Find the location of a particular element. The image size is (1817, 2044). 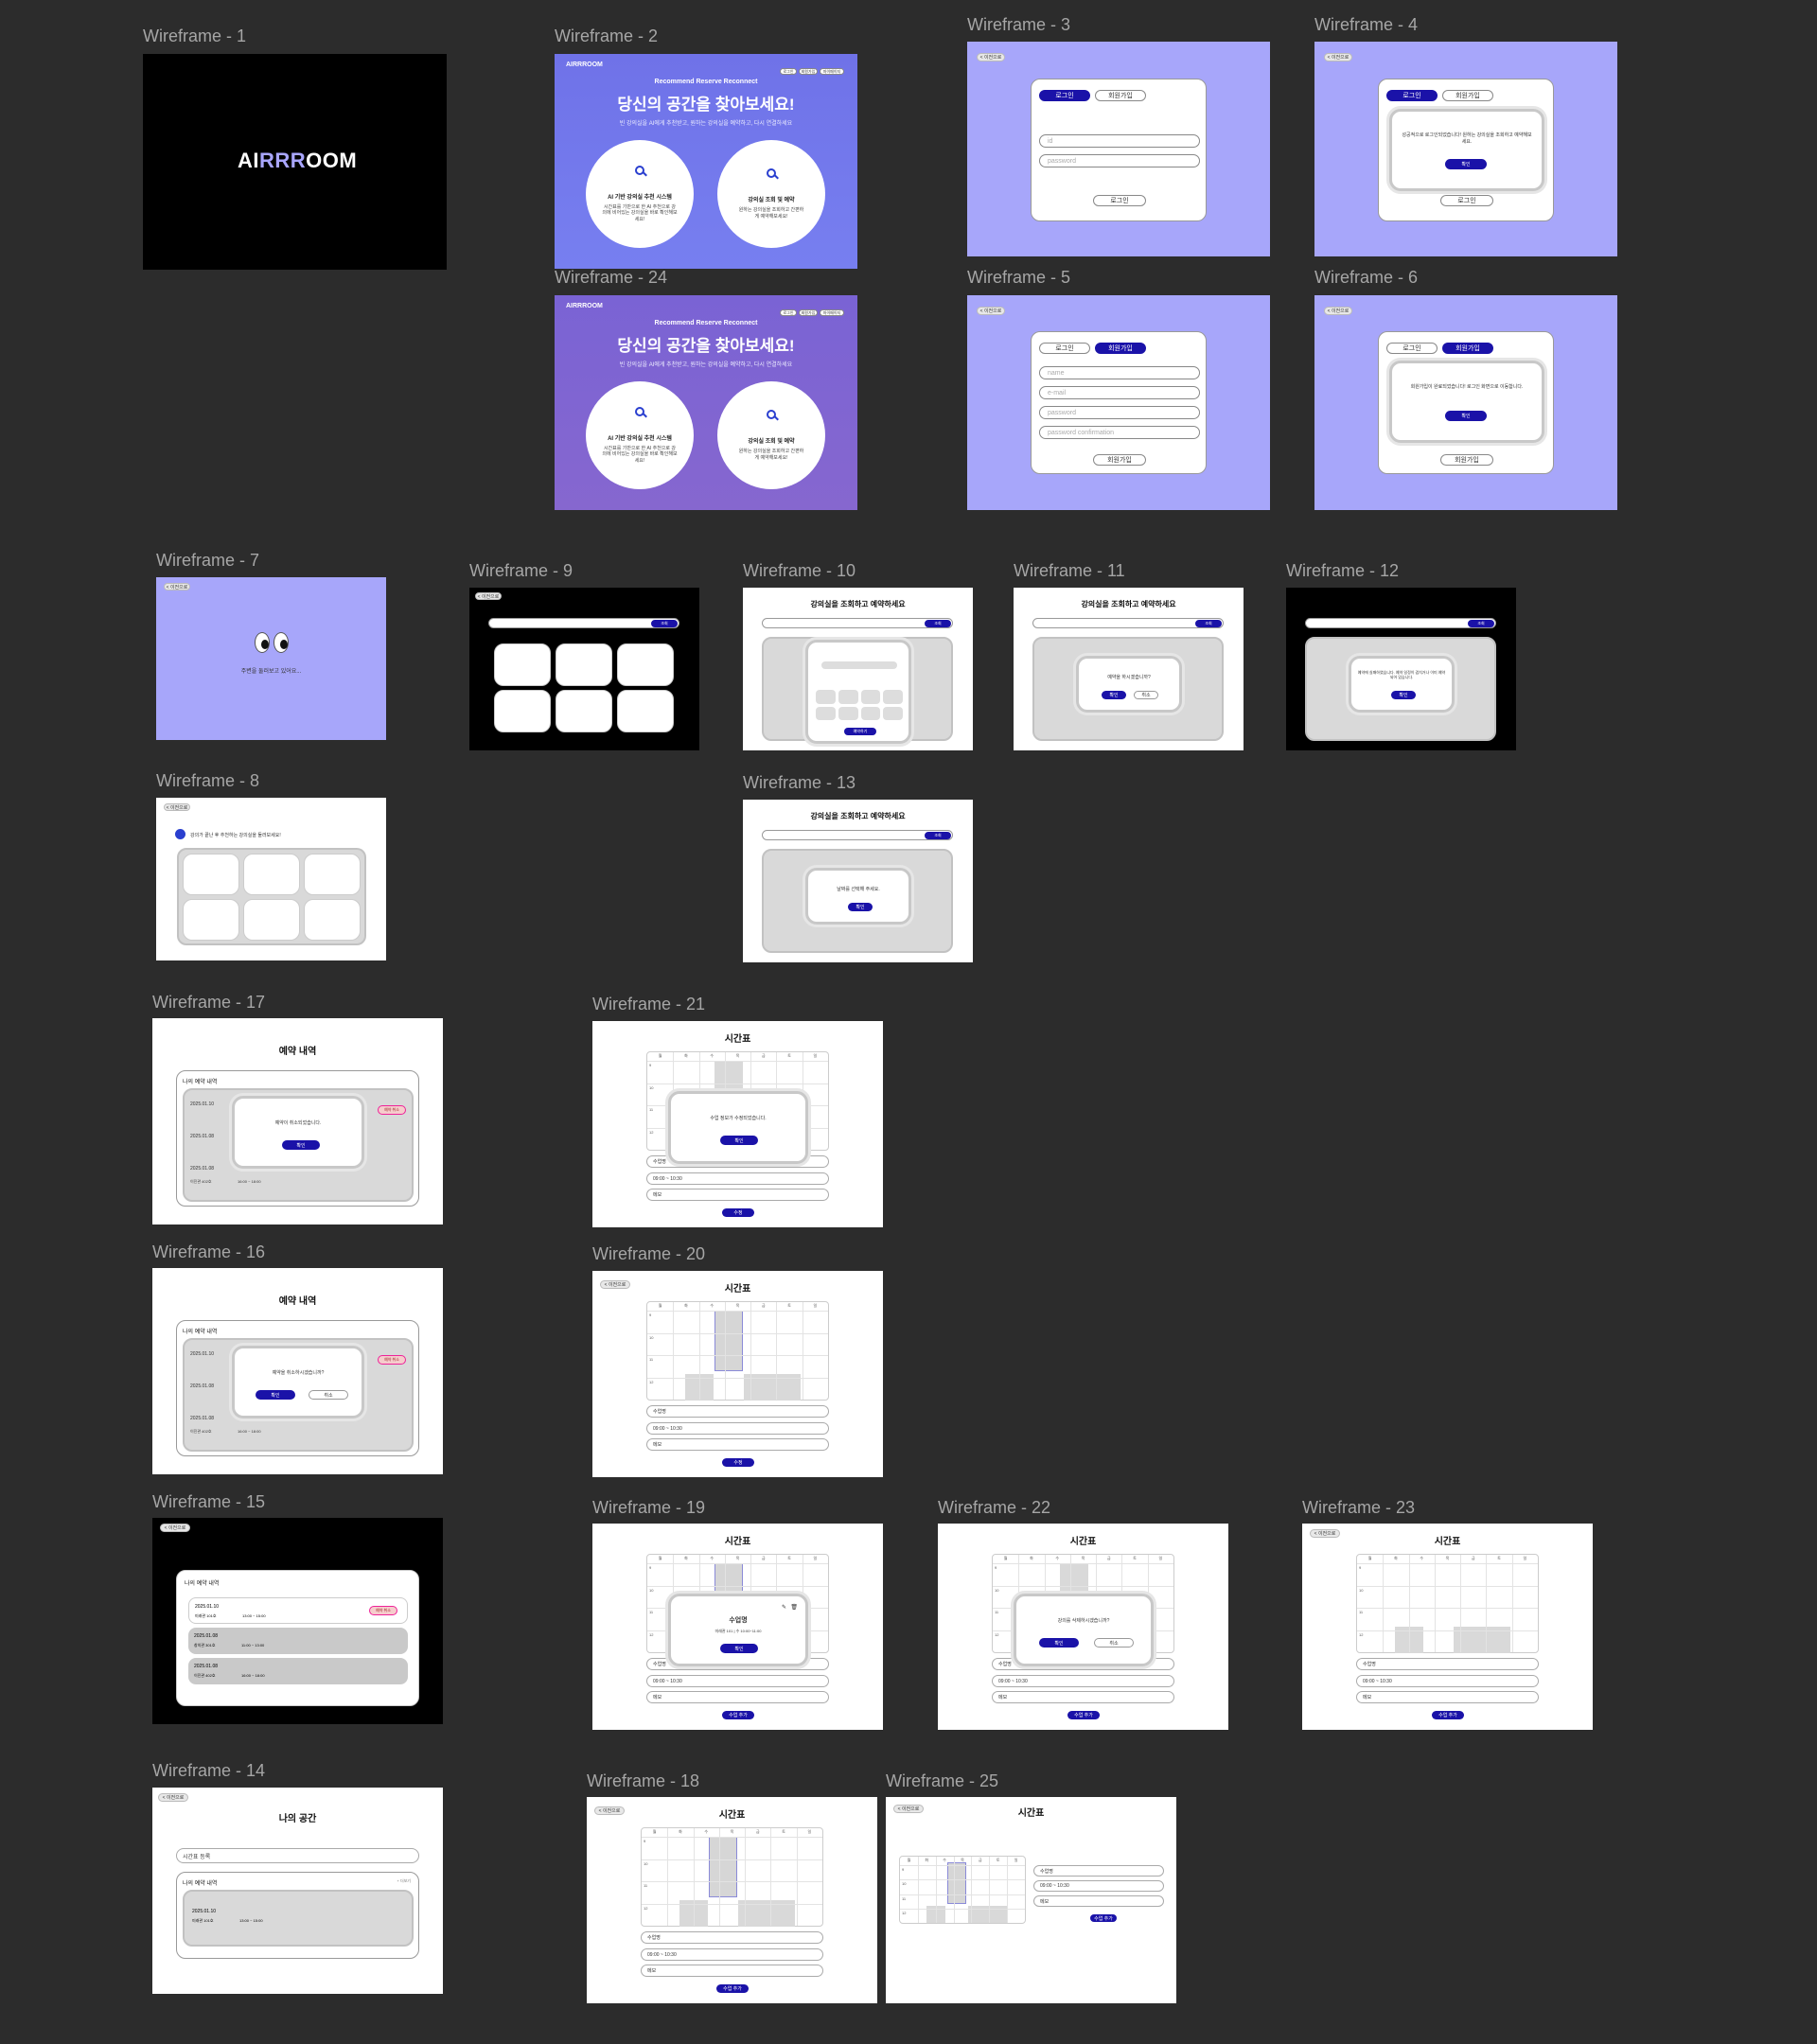

name-field: name is located at coordinates (1119, 372).